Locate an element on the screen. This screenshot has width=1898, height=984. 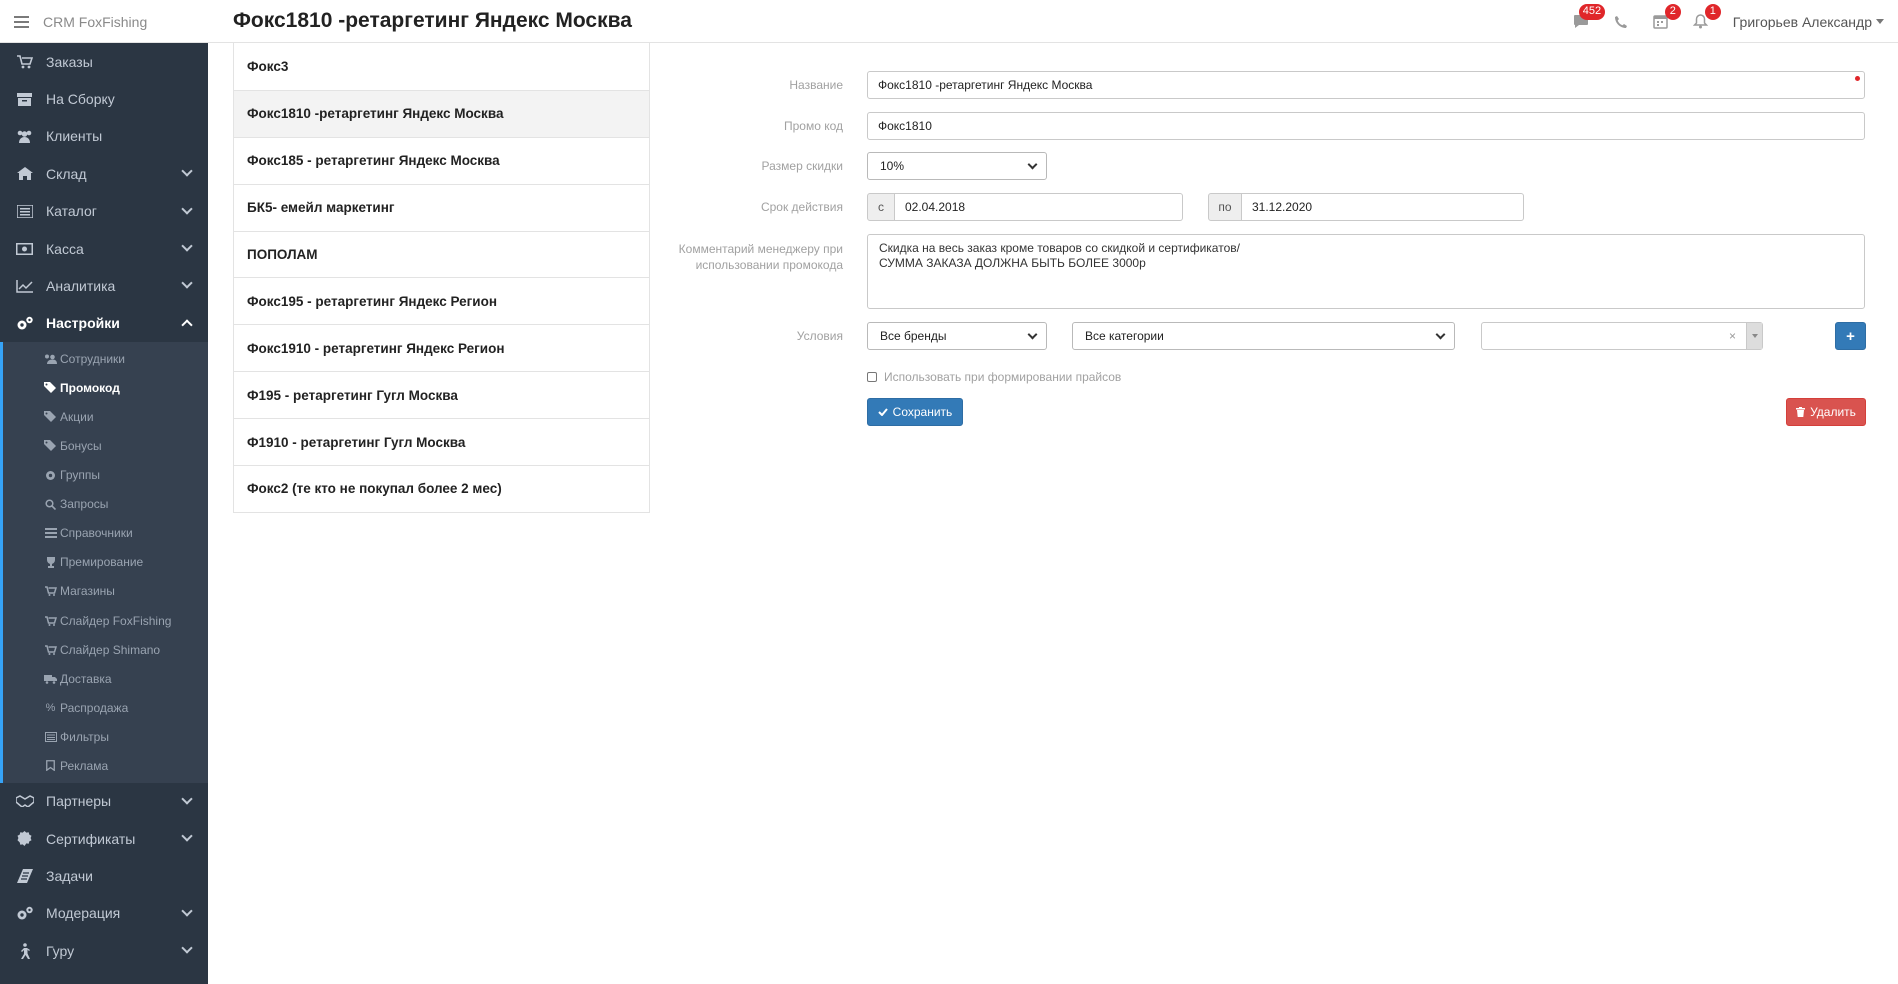
sidebar-subitem-stores: Магазины is located at coordinates (105, 591).